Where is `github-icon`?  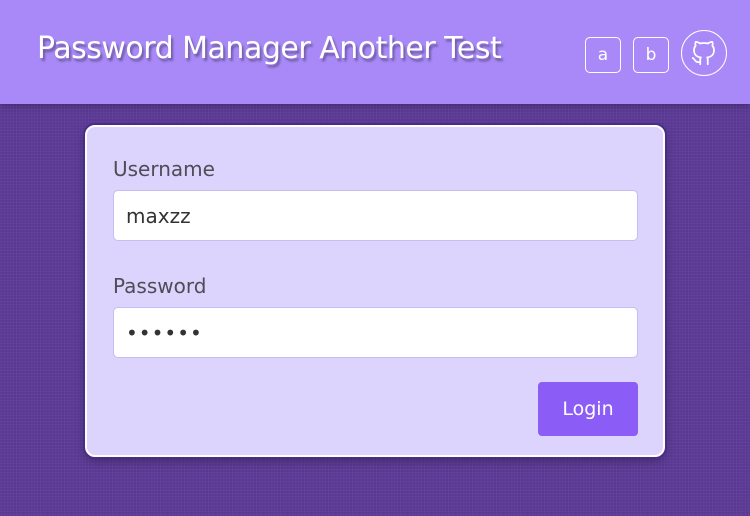
github-icon is located at coordinates (703, 53).